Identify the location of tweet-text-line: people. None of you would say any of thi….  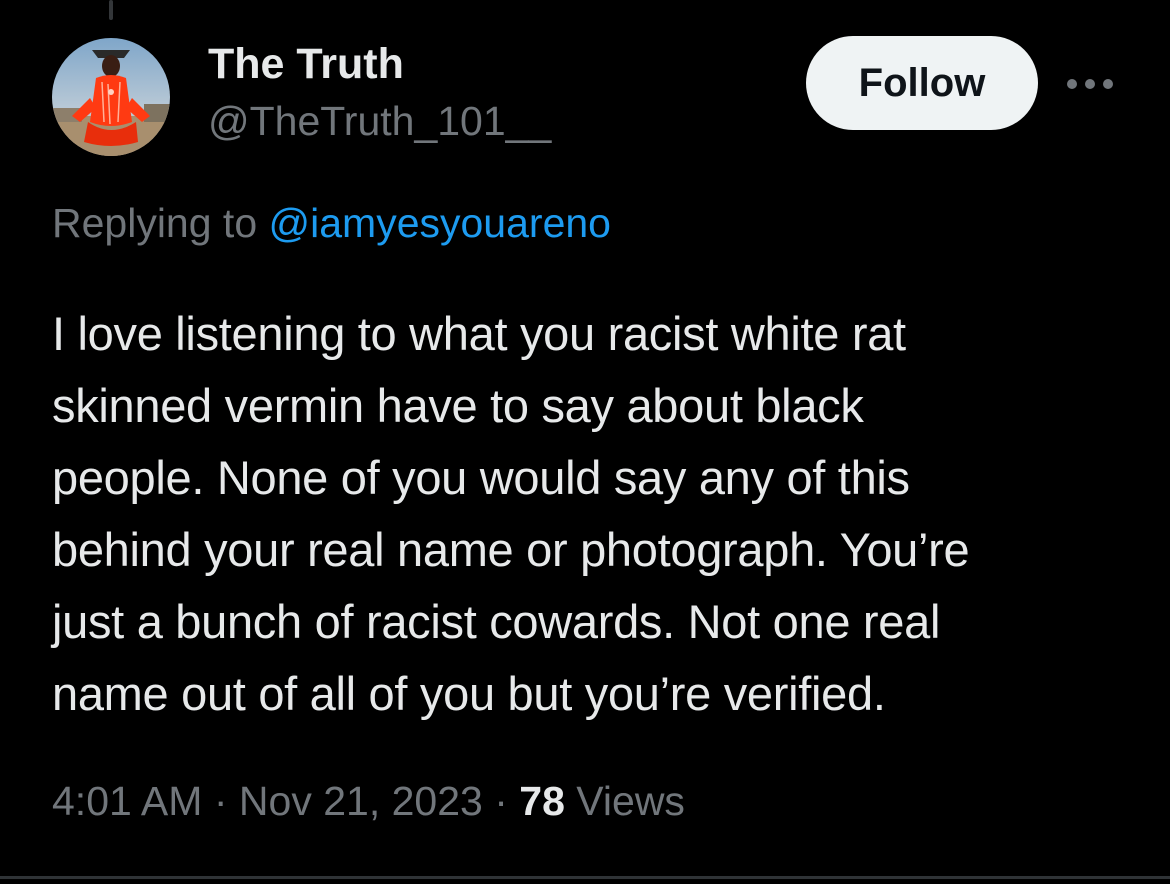
(481, 477).